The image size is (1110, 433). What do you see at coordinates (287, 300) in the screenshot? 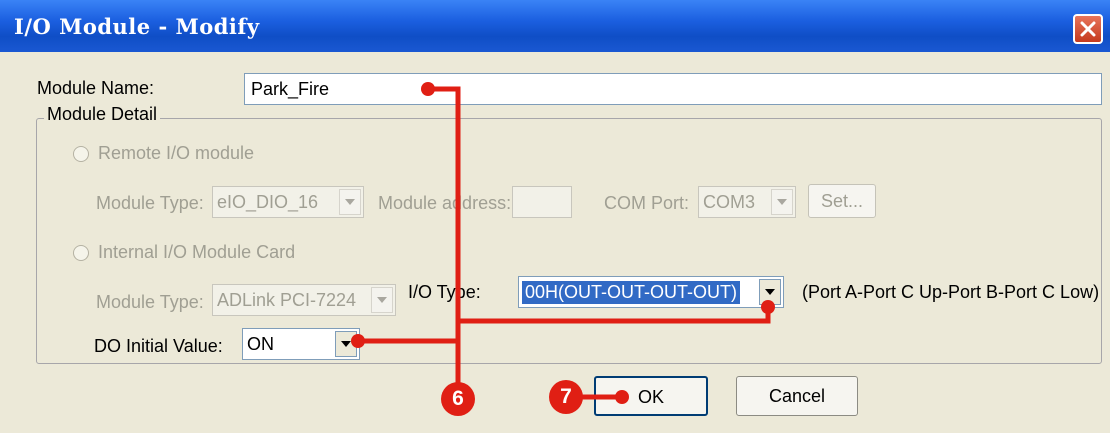
I see `internal-module-type-value: ADLink PCI-7224` at bounding box center [287, 300].